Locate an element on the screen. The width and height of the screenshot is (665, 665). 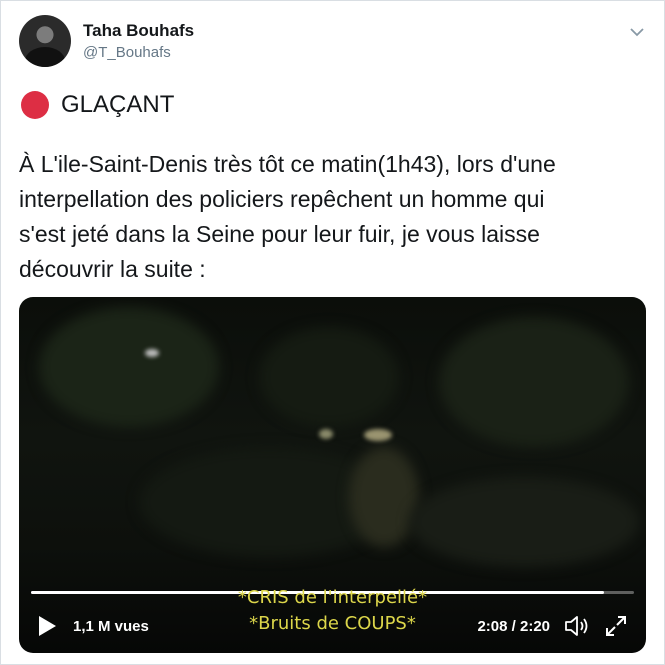
avatar-silhouette is located at coordinates (45, 57).